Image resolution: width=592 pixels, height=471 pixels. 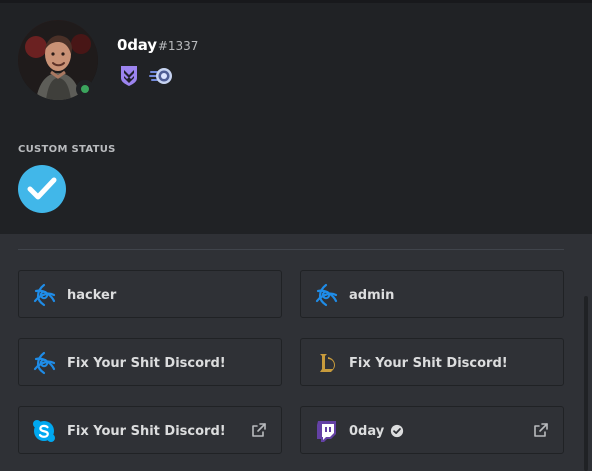 What do you see at coordinates (291, 249) in the screenshot?
I see `section-divider` at bounding box center [291, 249].